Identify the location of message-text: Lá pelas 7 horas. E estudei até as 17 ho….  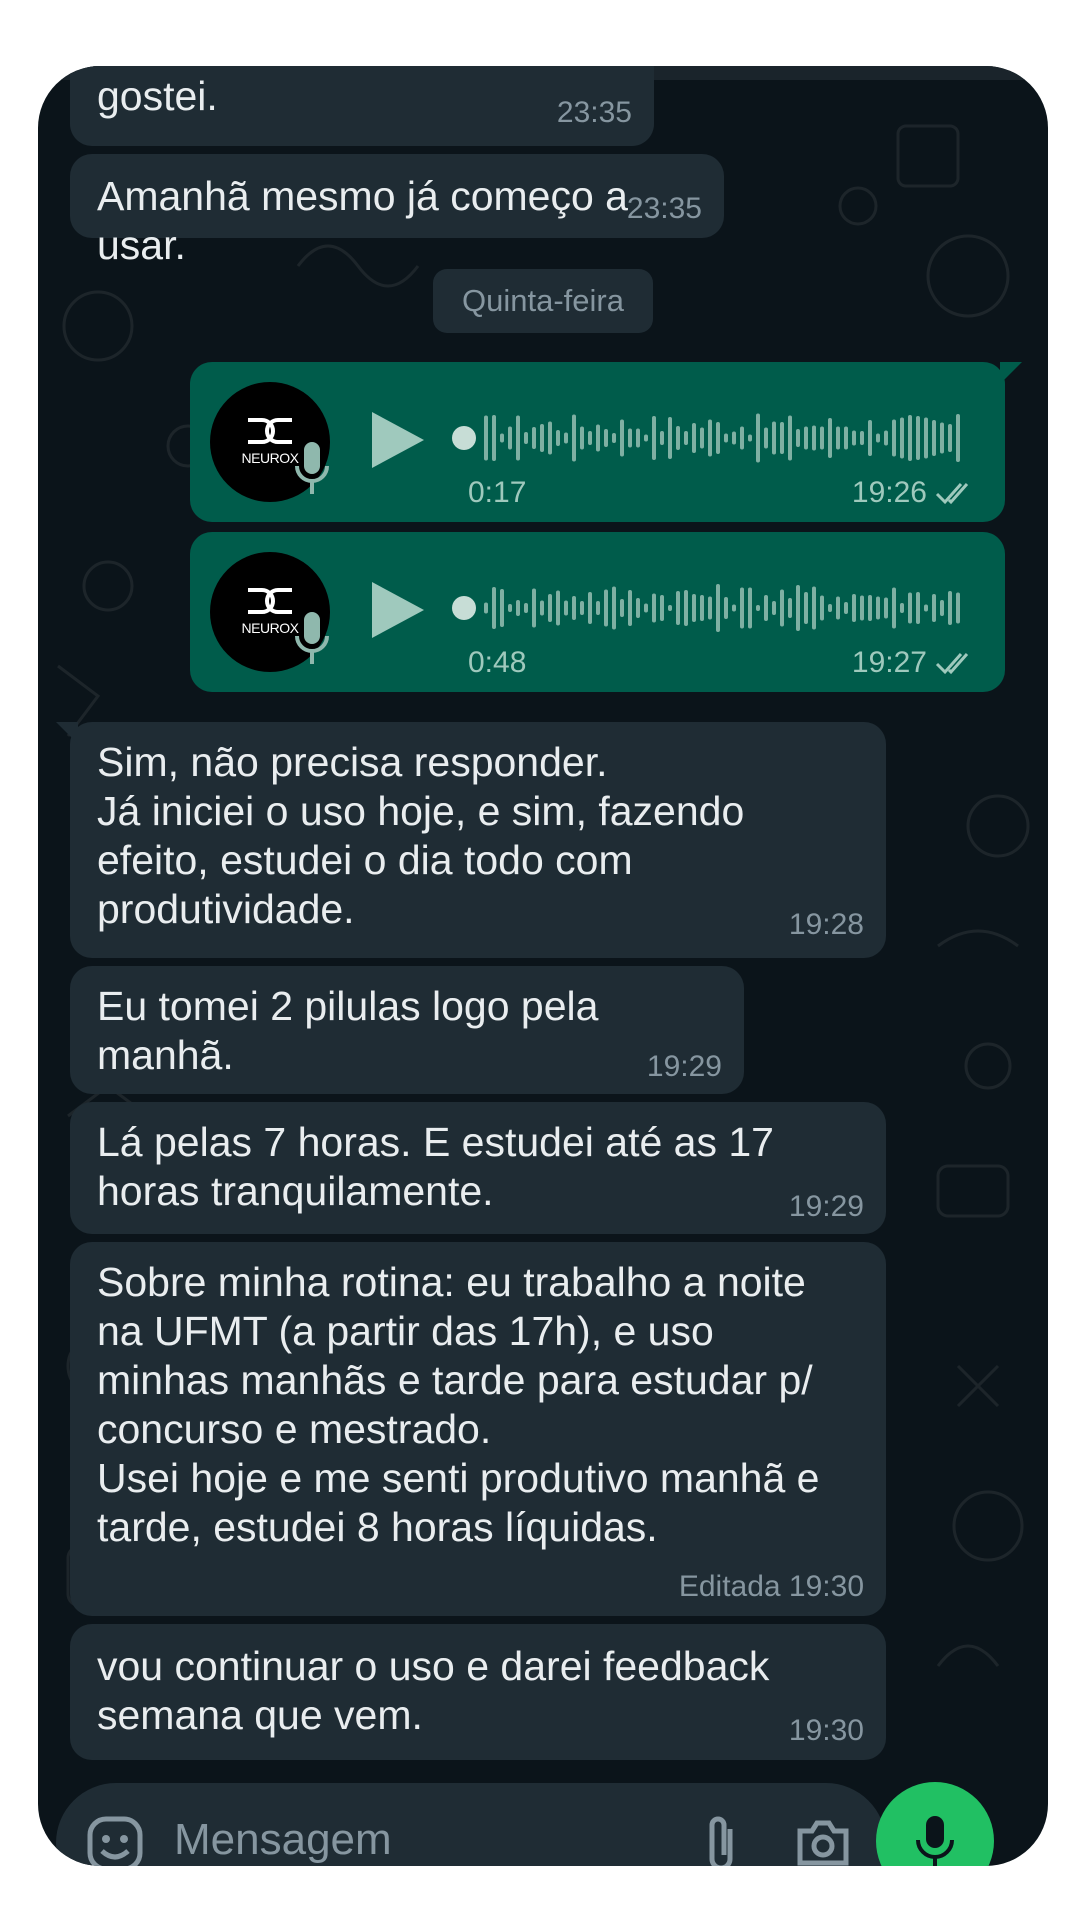
(435, 1166).